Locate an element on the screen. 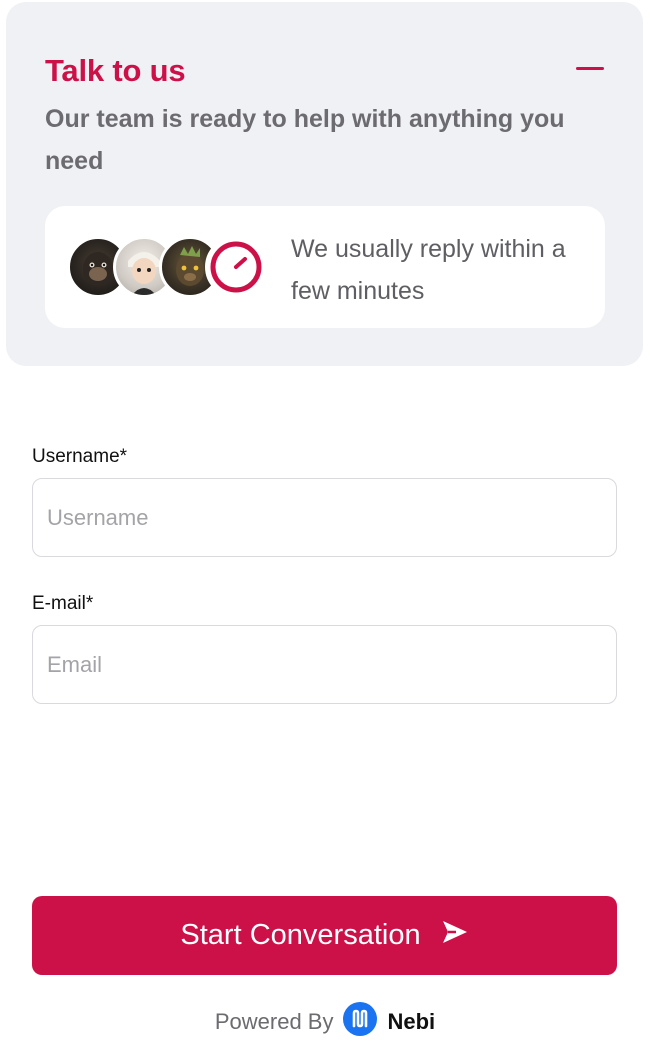  minus-icon is located at coordinates (590, 68).